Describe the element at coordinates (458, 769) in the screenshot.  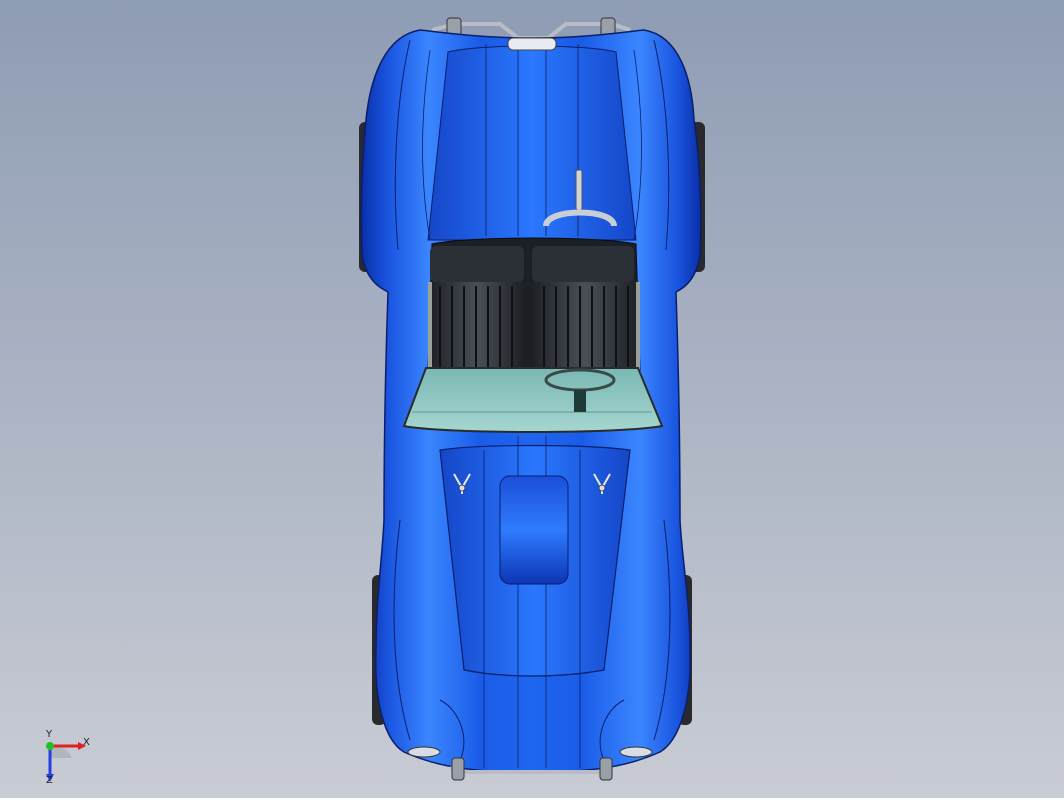
I see `front-overrider-left` at that location.